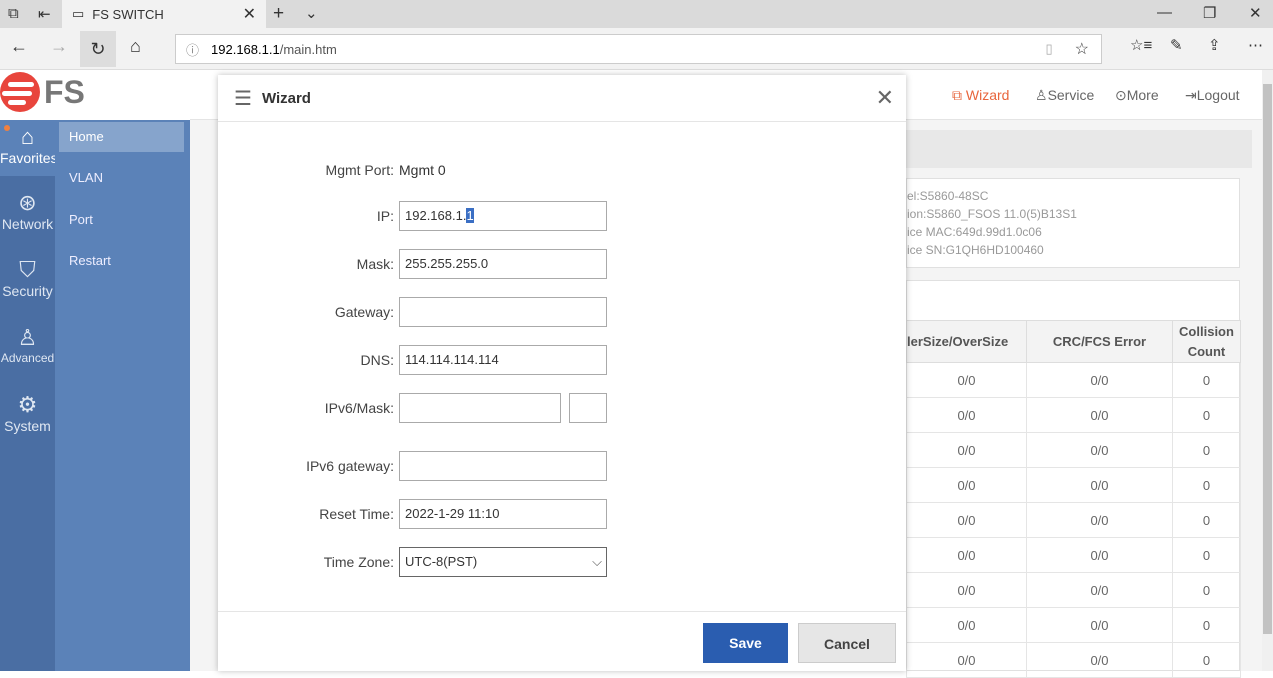 The height and width of the screenshot is (678, 1273). What do you see at coordinates (503, 360) in the screenshot?
I see `dns-input: 114.114.114.114` at bounding box center [503, 360].